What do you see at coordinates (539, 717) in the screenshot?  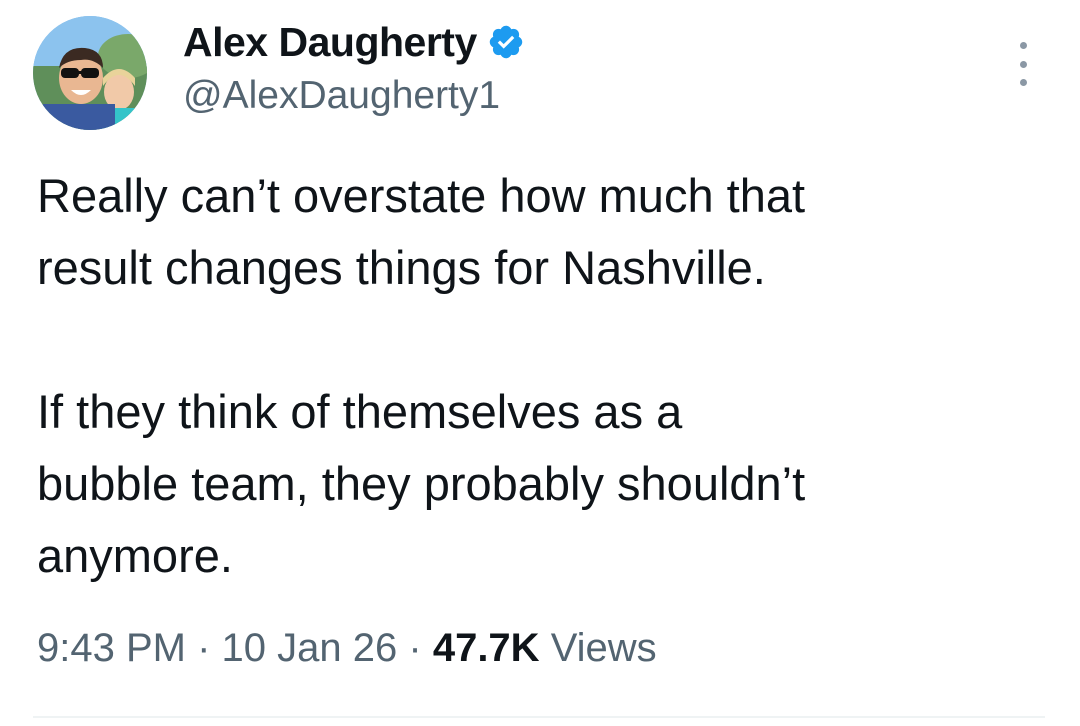 I see `divider` at bounding box center [539, 717].